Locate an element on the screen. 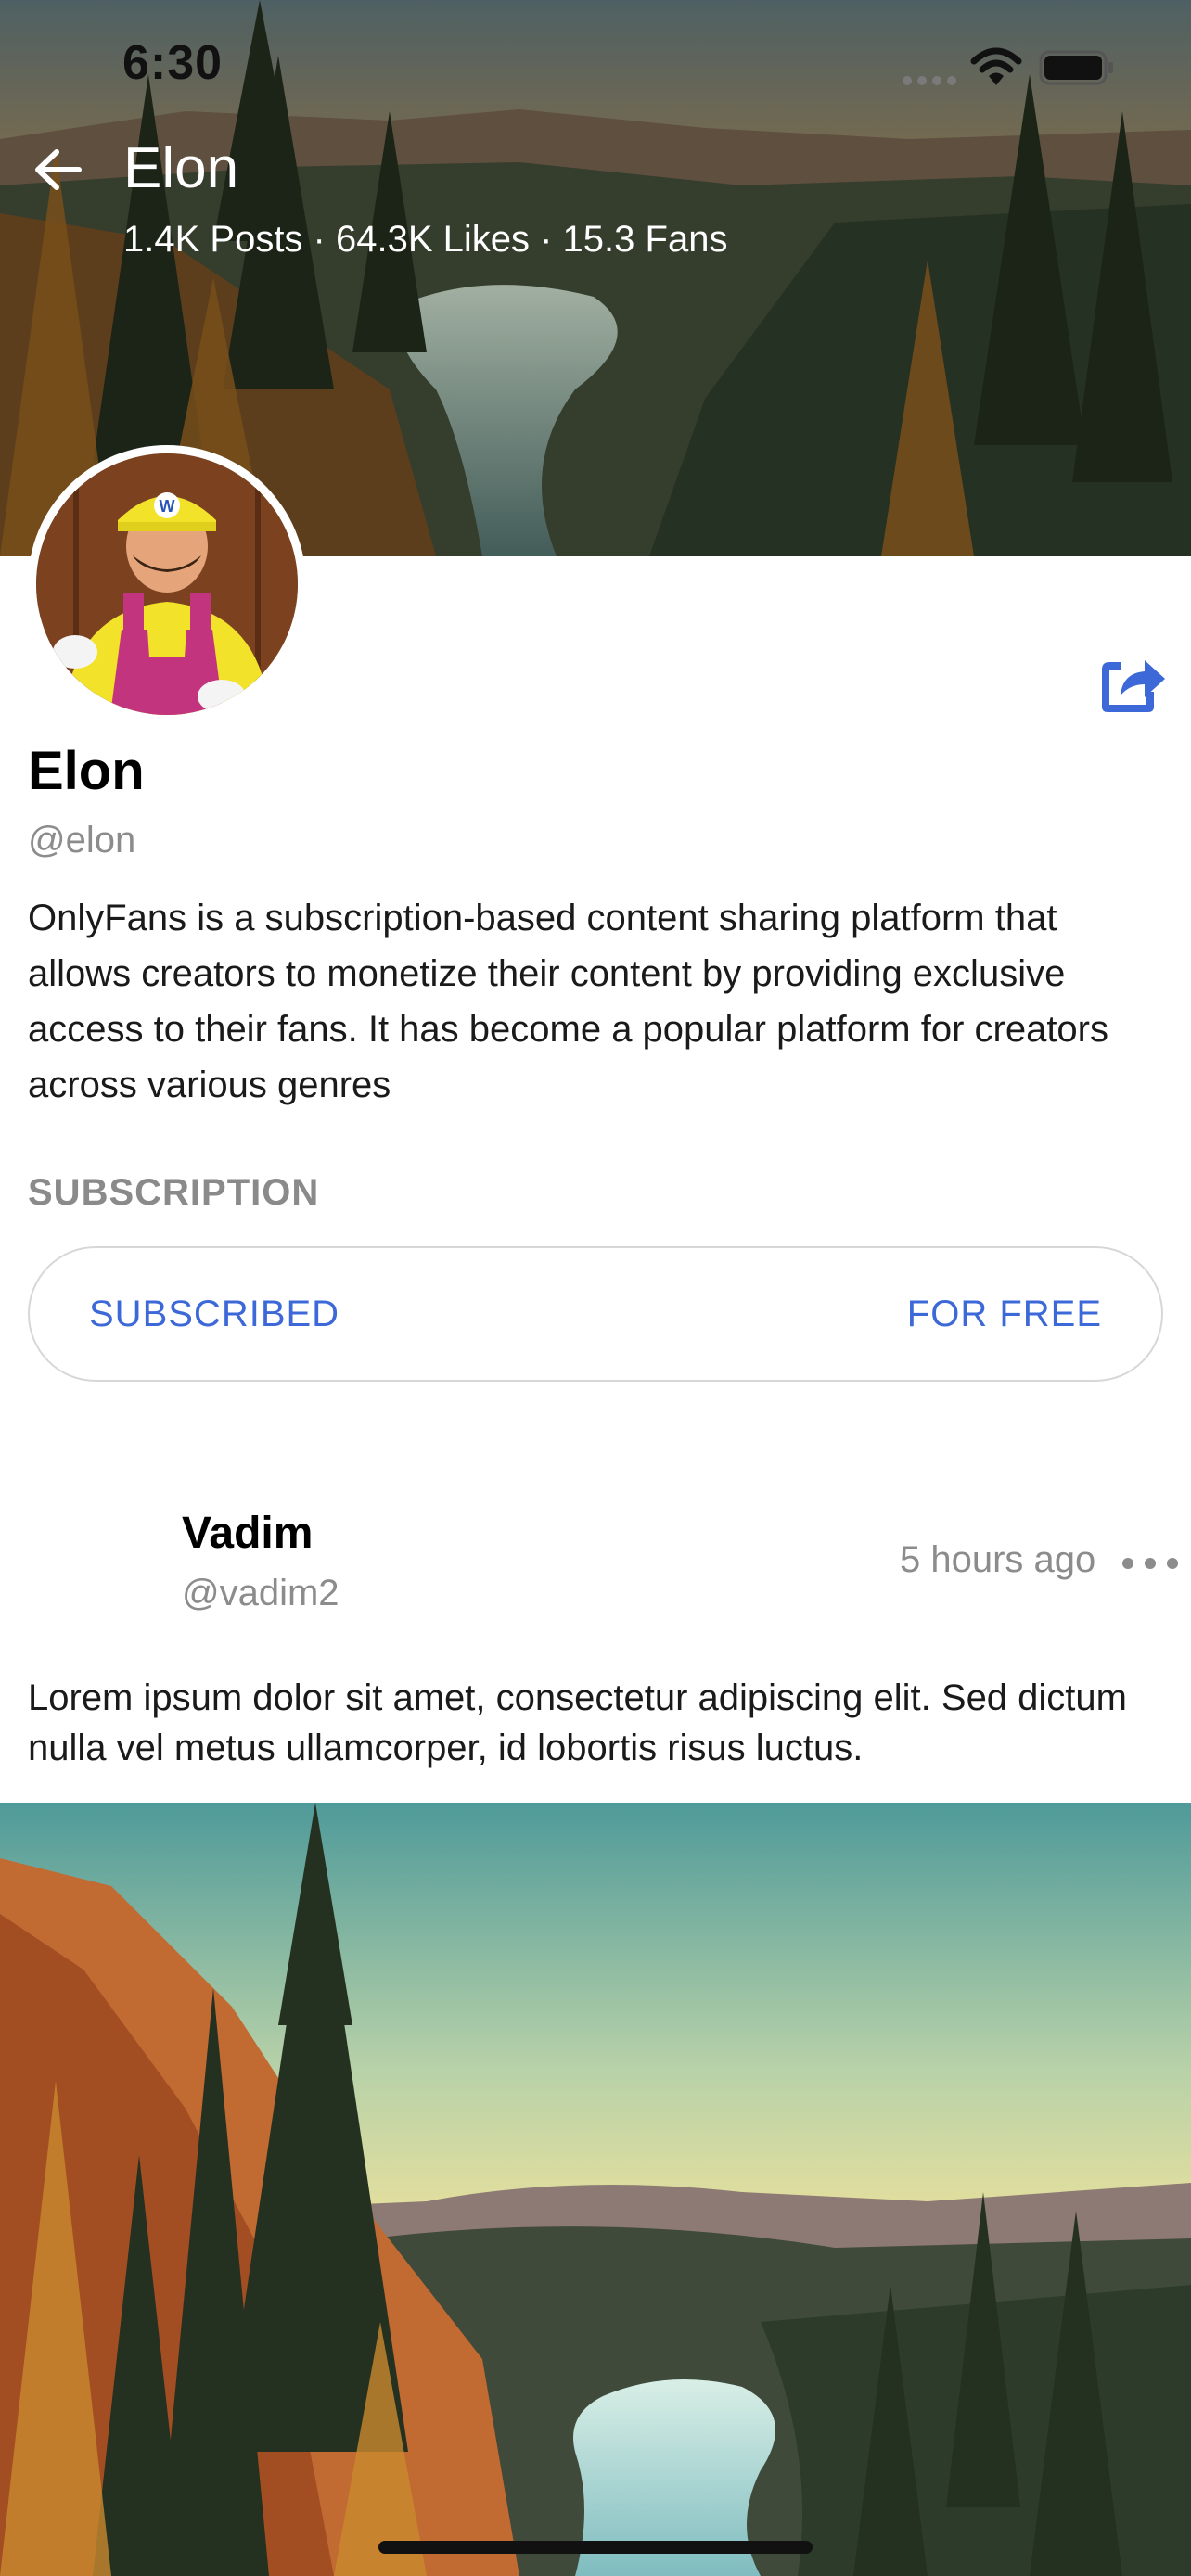 The image size is (1191, 2576). subscription-status: SUBSCRIBED is located at coordinates (215, 1313).